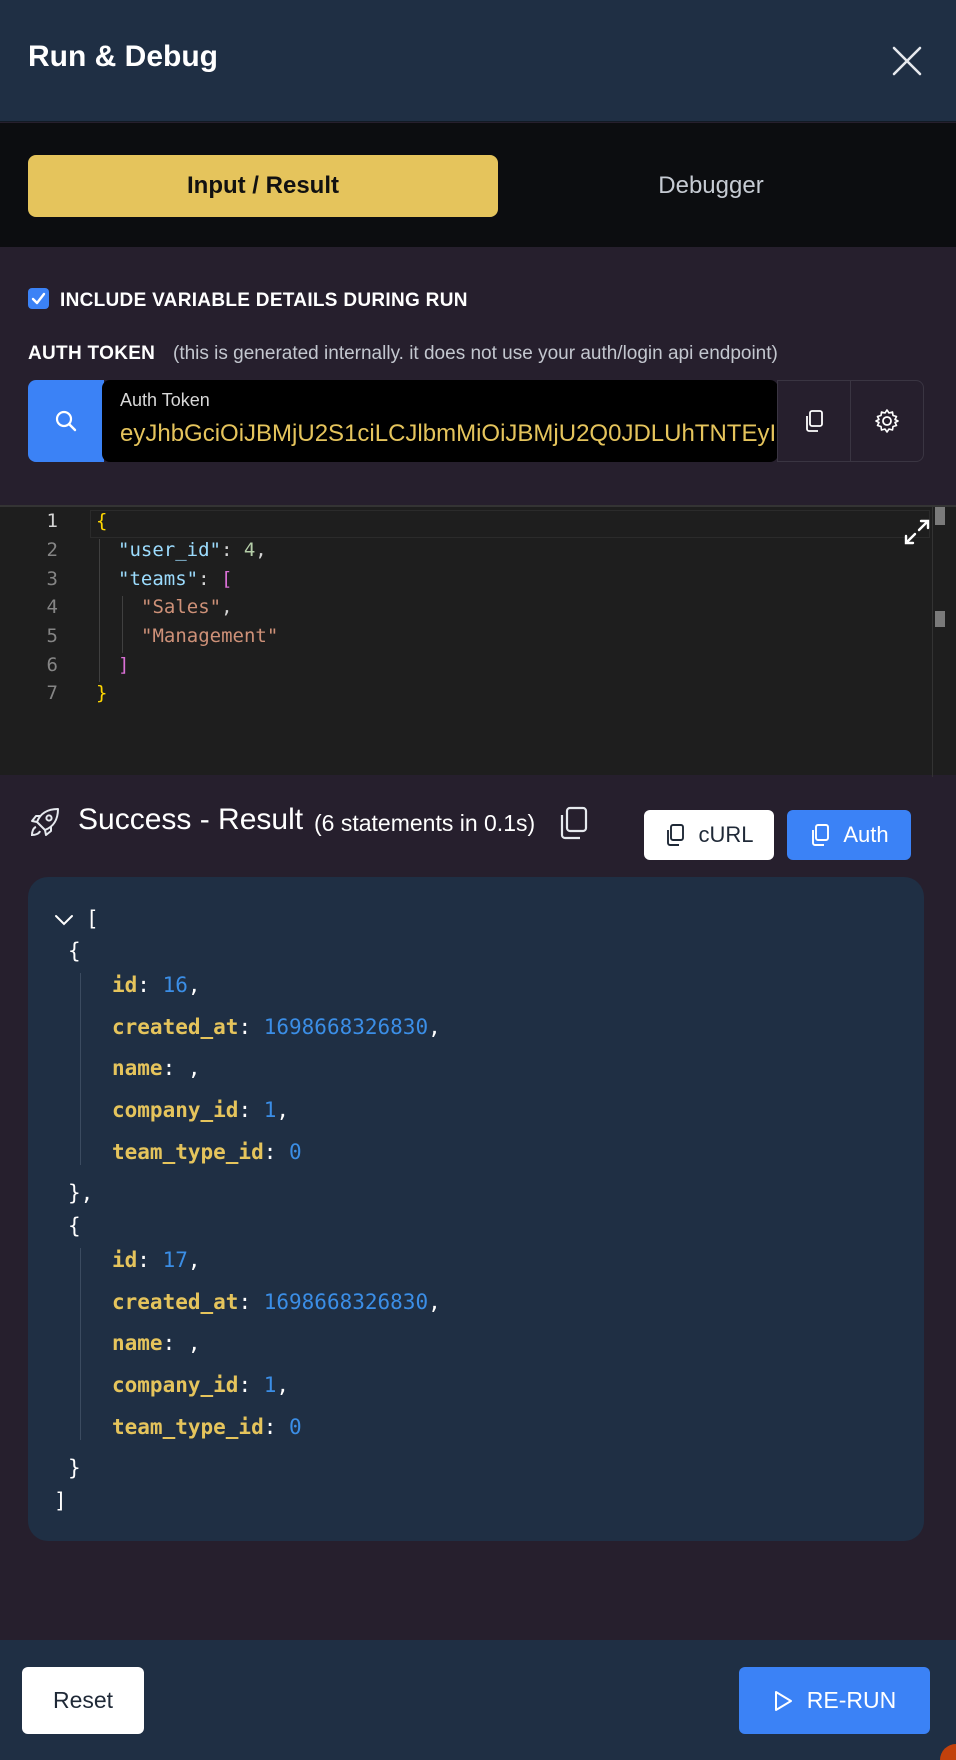 Image resolution: width=956 pixels, height=1760 pixels. Describe the element at coordinates (92, 919) in the screenshot. I see `array-open-bracket: [` at that location.